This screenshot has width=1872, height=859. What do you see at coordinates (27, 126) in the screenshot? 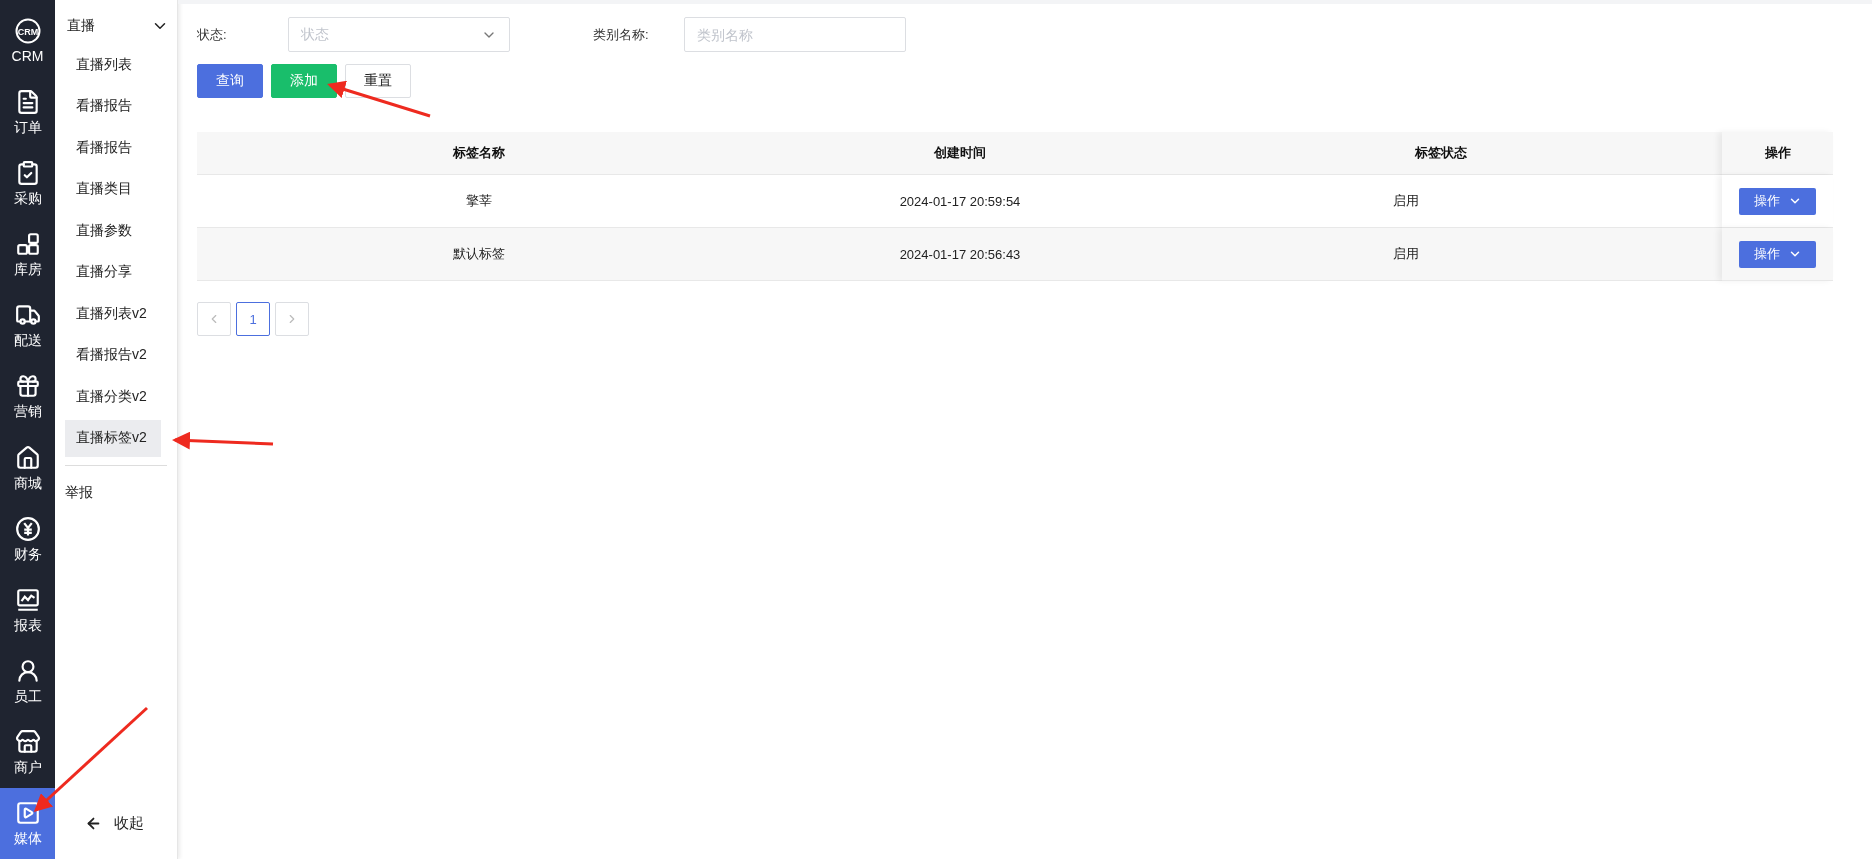
I see `nav-rail-label: 订单` at bounding box center [27, 126].